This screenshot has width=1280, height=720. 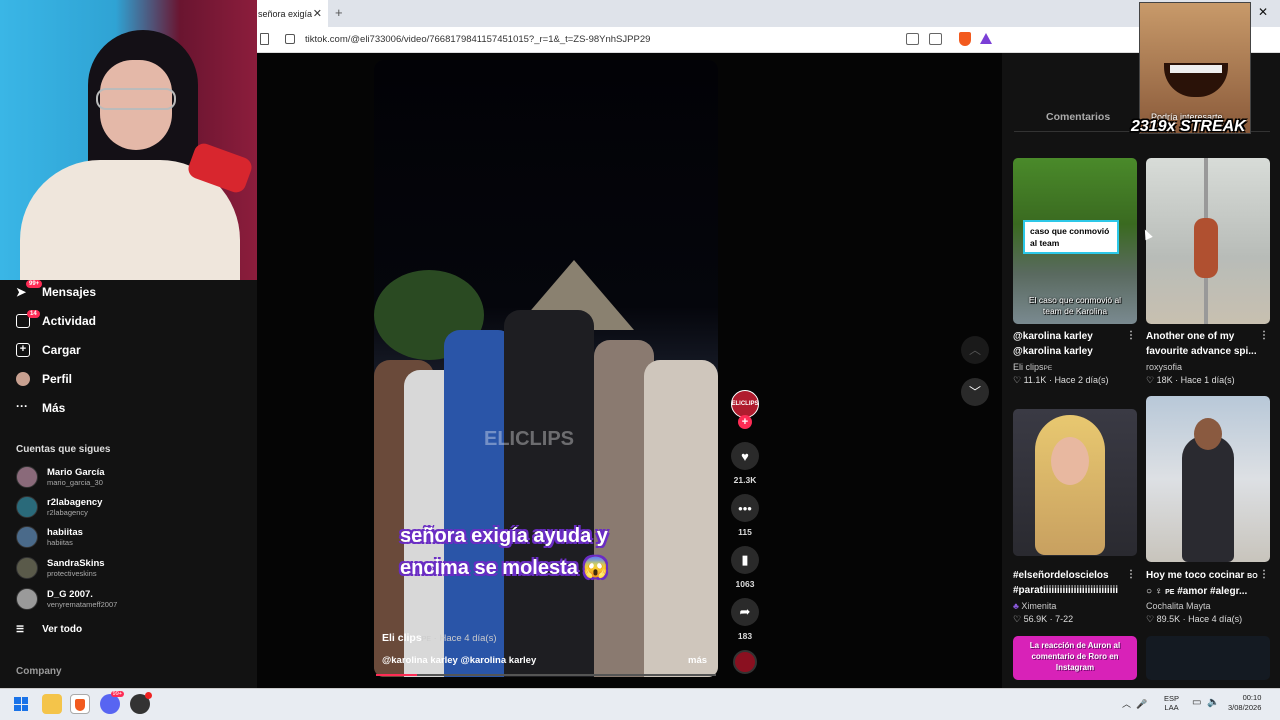 What do you see at coordinates (1164, 367) in the screenshot?
I see `card-author: roxysofia` at bounding box center [1164, 367].